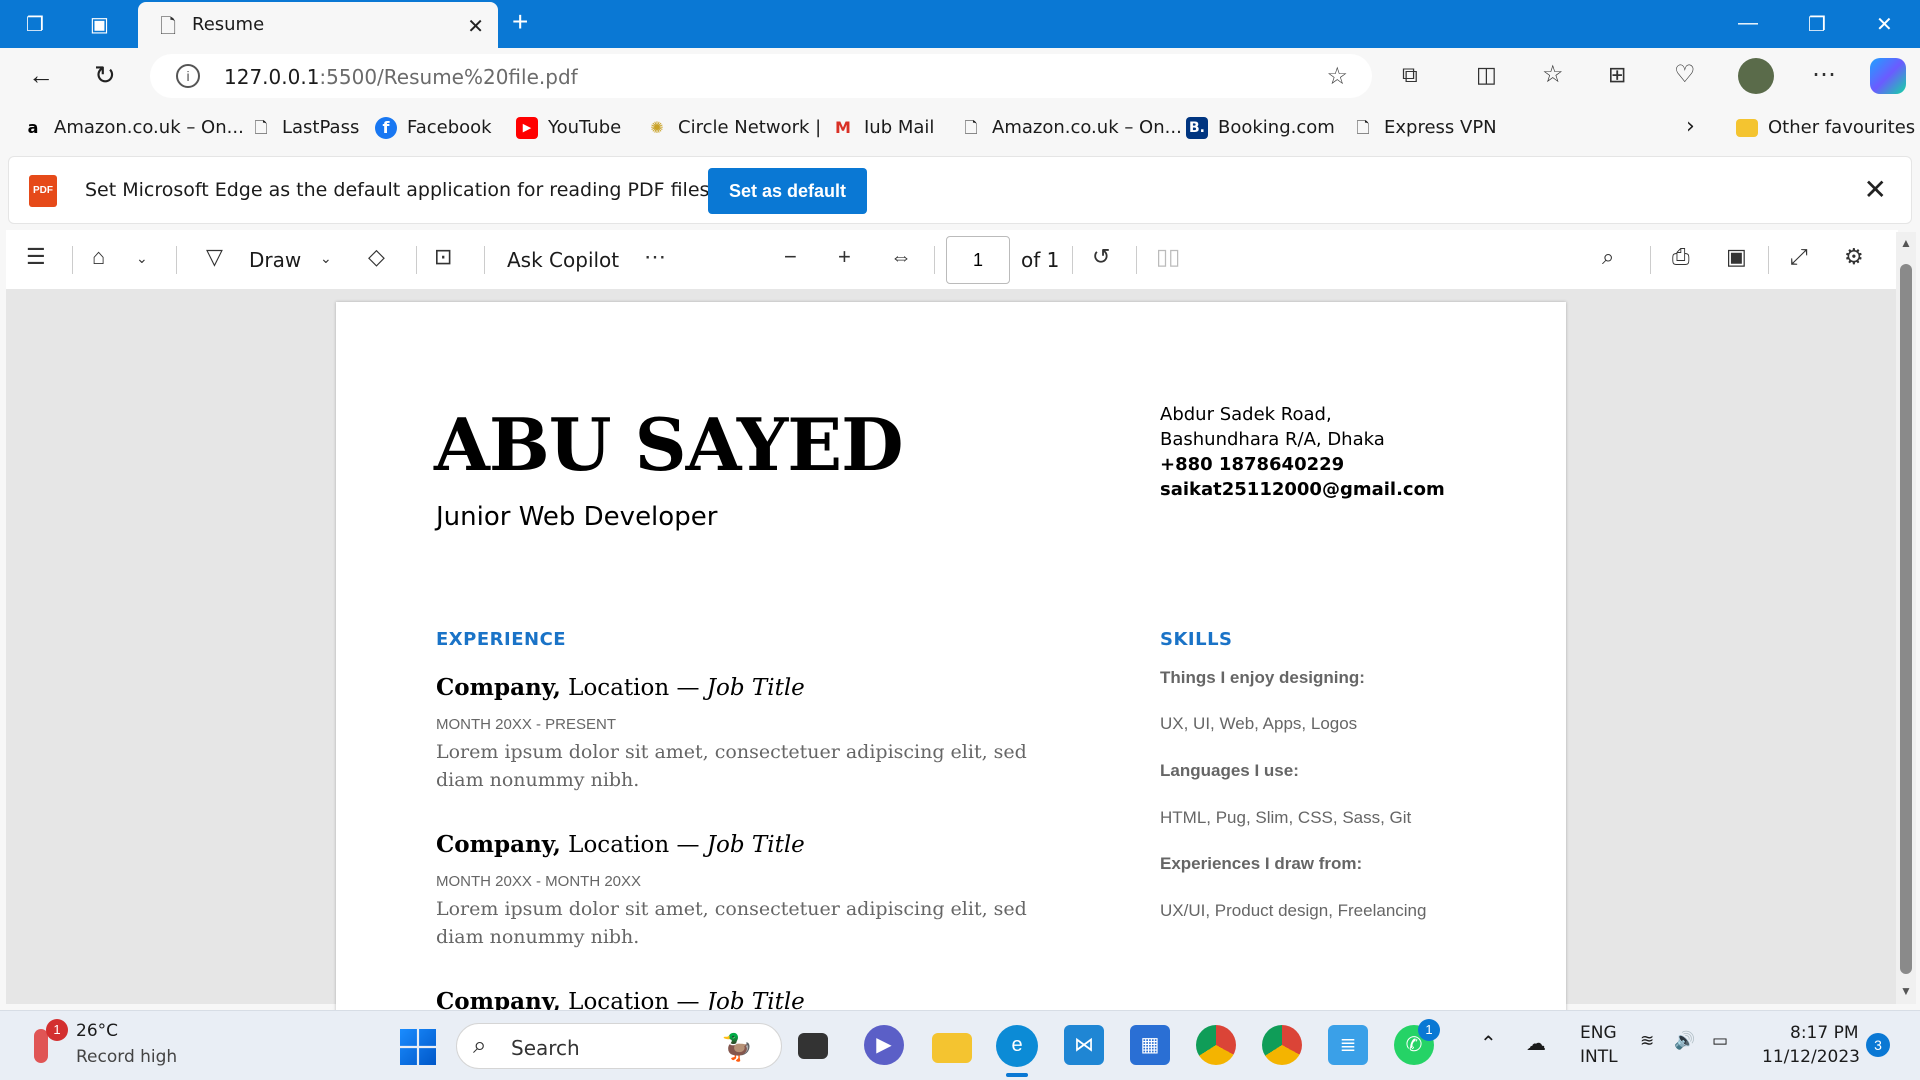 This screenshot has width=1920, height=1080. I want to click on extensions-icon: ⧉, so click(1410, 75).